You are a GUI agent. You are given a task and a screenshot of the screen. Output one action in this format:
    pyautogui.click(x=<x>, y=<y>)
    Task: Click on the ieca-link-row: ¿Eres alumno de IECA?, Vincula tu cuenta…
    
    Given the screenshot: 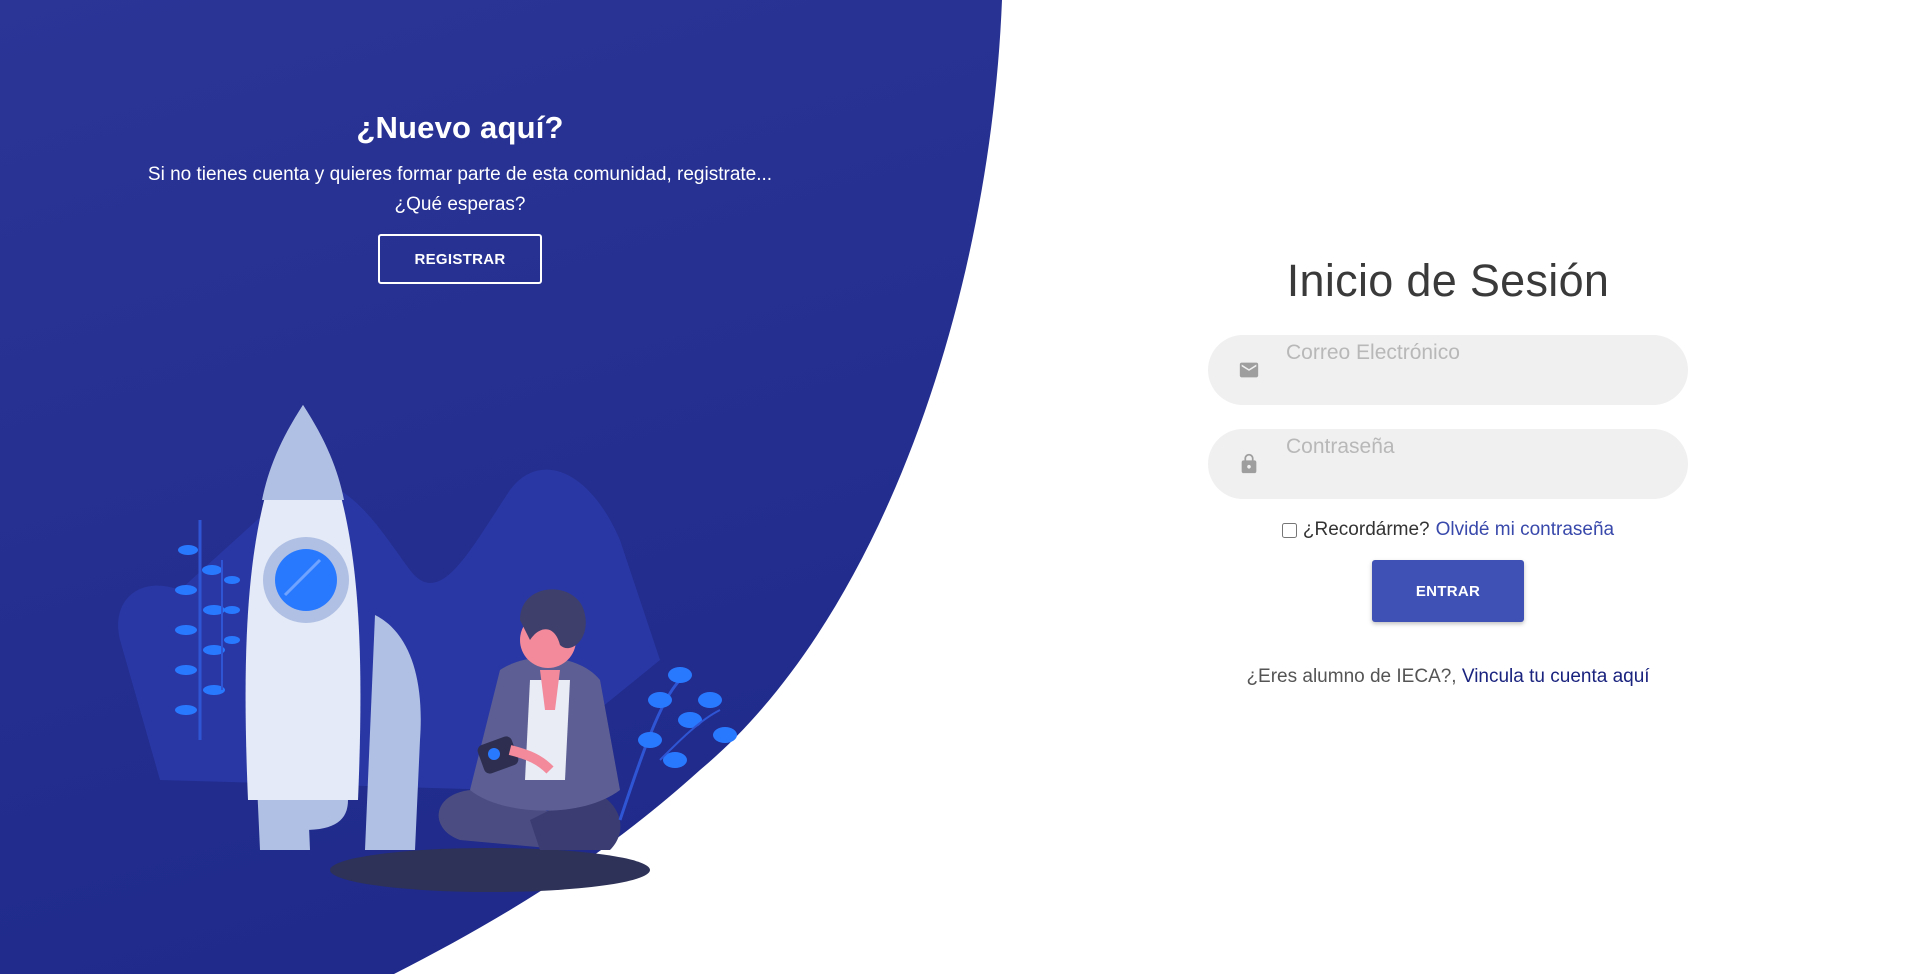 What is the action you would take?
    pyautogui.click(x=1448, y=677)
    